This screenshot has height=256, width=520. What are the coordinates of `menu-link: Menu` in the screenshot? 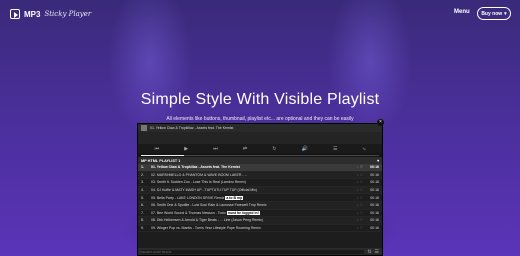 It's located at (462, 12).